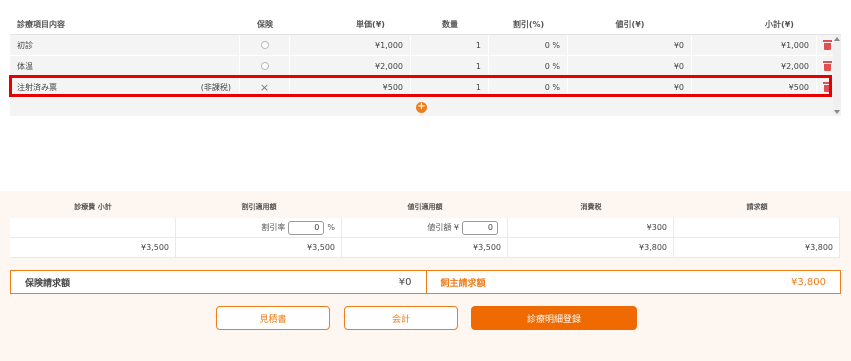 This screenshot has height=361, width=851. I want to click on discount-rate-label: 割引率, so click(273, 227).